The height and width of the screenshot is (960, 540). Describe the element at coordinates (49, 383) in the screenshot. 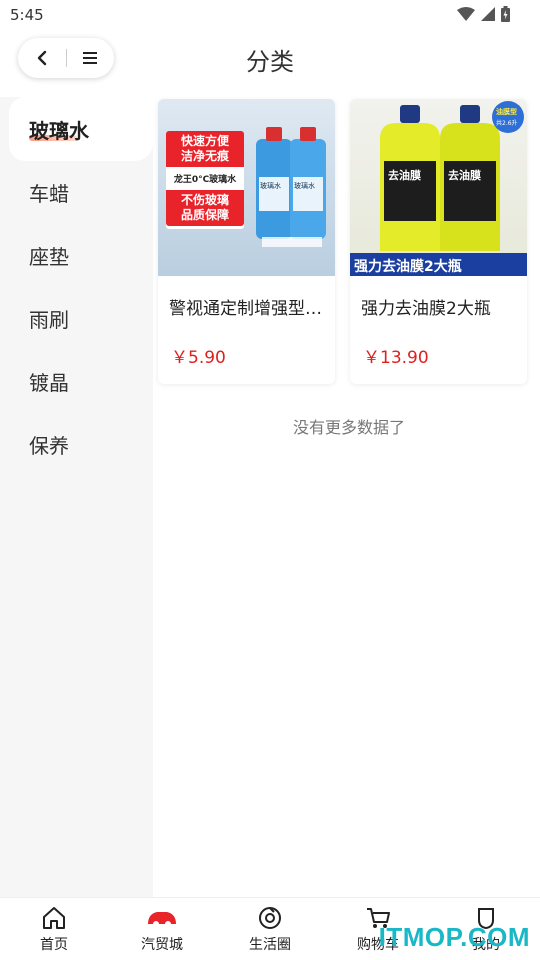

I see `category-label: 镀晶` at that location.